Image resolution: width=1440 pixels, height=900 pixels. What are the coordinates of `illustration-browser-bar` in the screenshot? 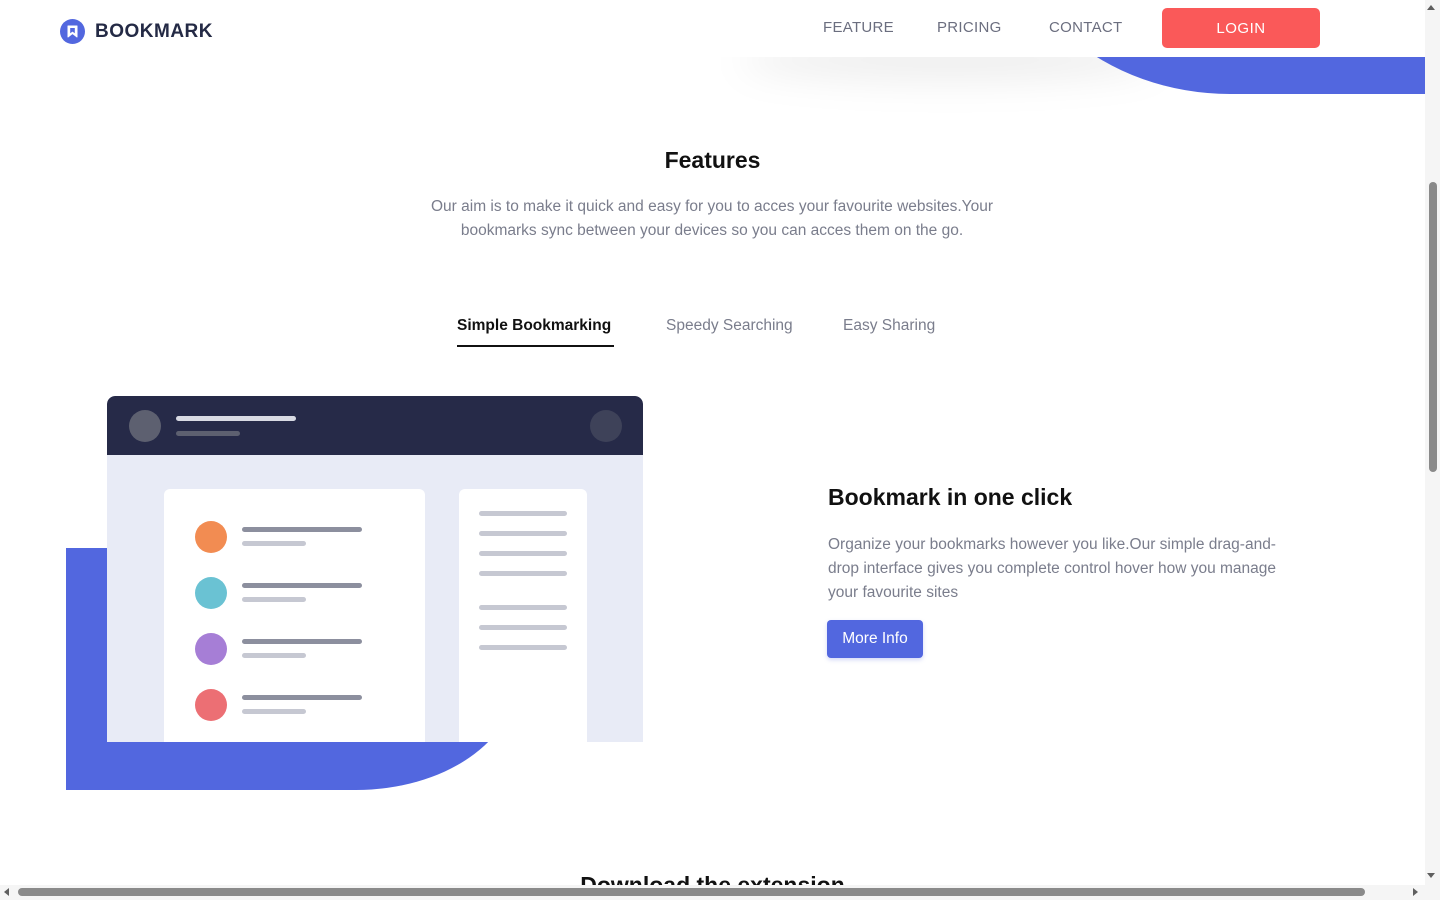 It's located at (375, 425).